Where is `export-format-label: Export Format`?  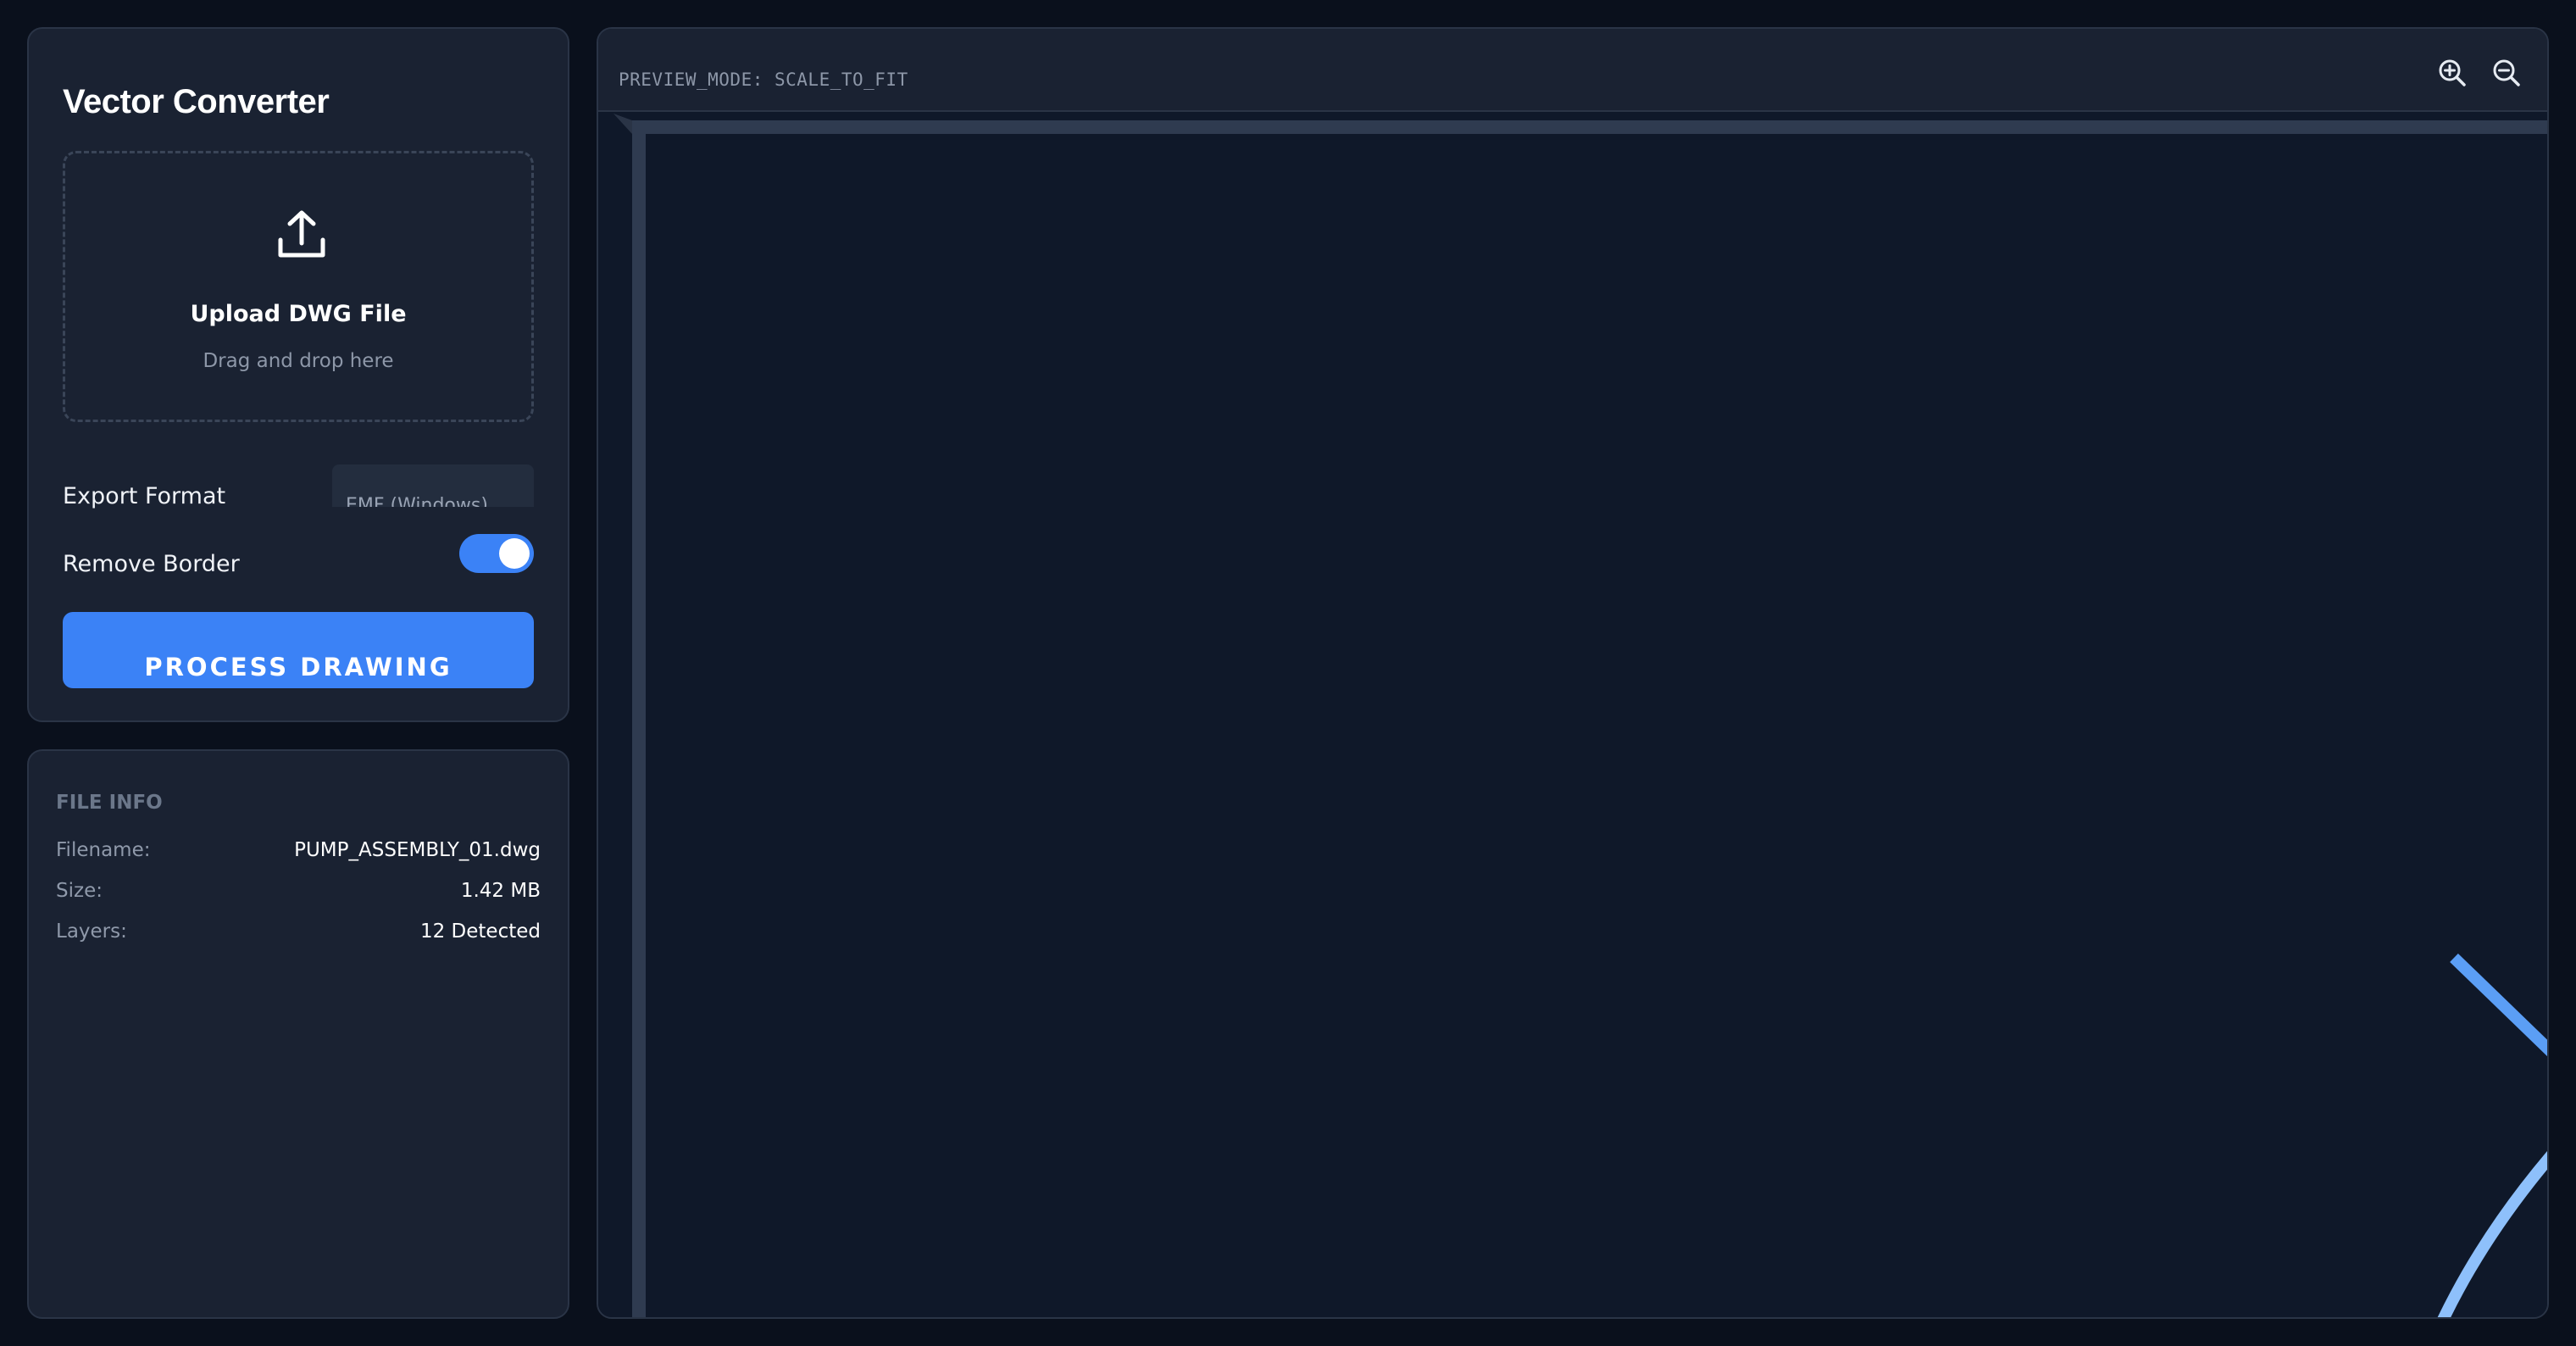 export-format-label: Export Format is located at coordinates (144, 496).